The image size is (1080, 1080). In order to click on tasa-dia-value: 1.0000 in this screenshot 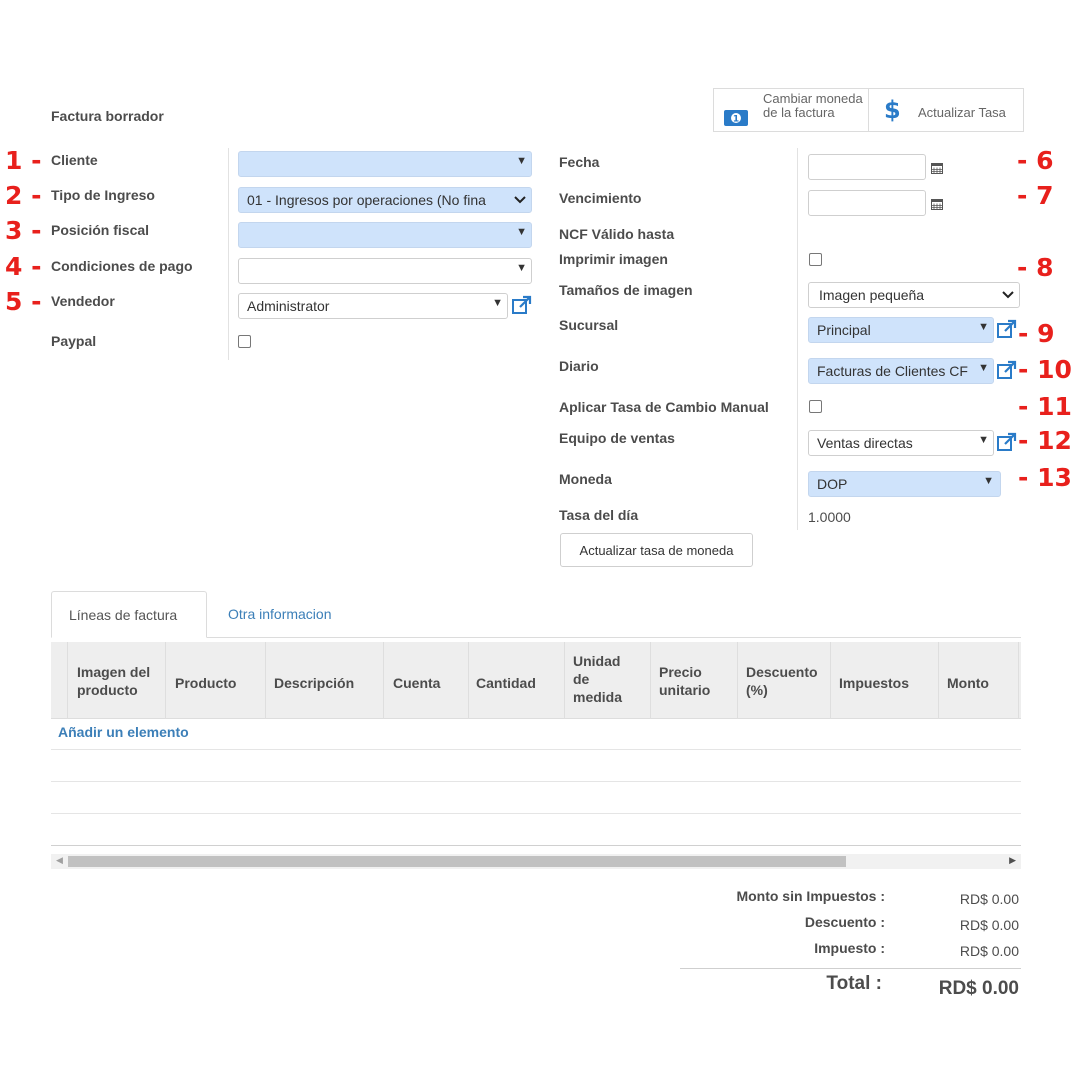, I will do `click(829, 517)`.